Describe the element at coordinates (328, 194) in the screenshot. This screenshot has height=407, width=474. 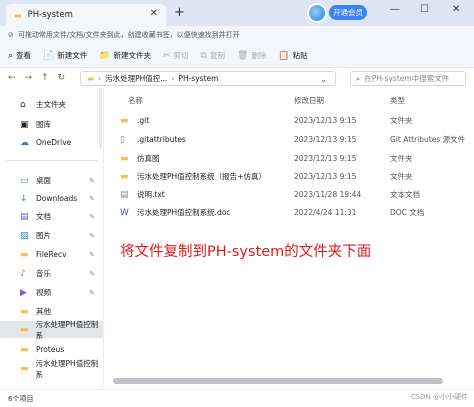
I see `file-date: 2023/11/28 19:44` at that location.